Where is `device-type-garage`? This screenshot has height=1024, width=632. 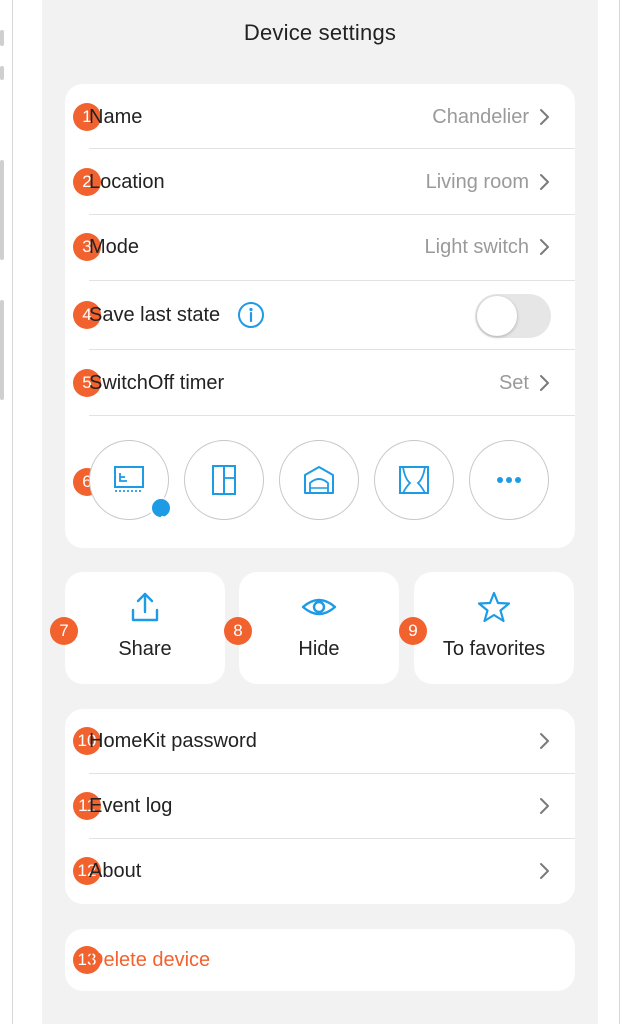 device-type-garage is located at coordinates (319, 480).